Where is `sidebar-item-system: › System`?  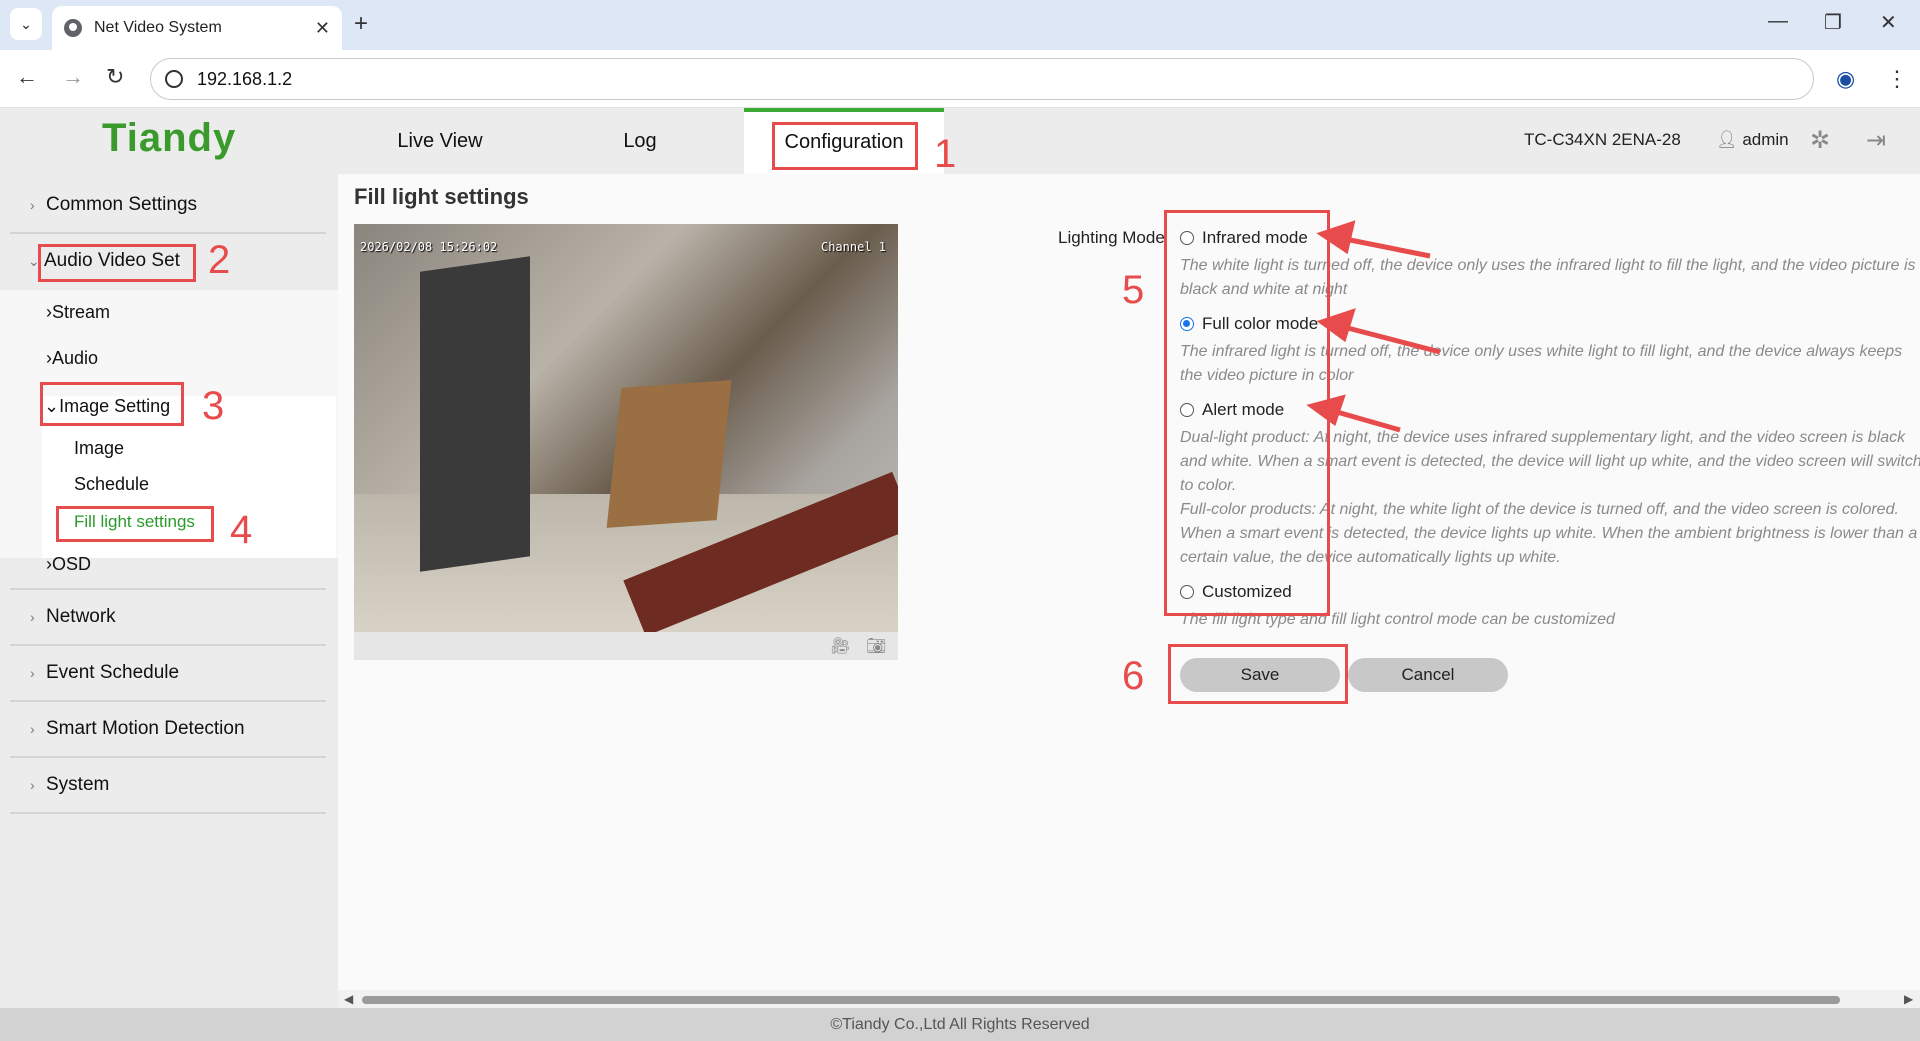 sidebar-item-system: › System is located at coordinates (69, 785).